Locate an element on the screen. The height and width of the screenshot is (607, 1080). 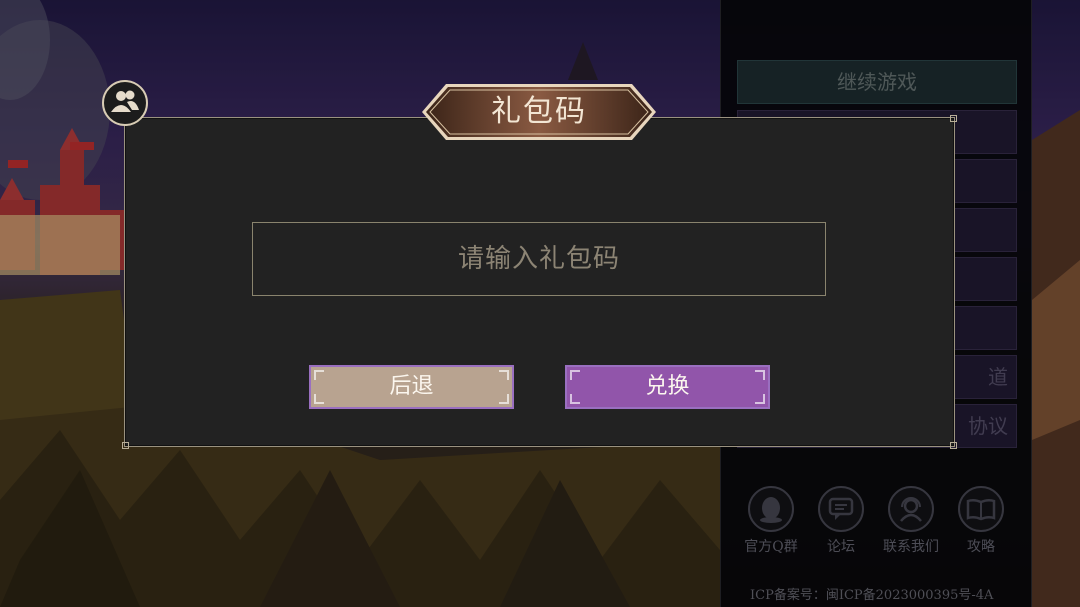
account-button is located at coordinates (125, 103).